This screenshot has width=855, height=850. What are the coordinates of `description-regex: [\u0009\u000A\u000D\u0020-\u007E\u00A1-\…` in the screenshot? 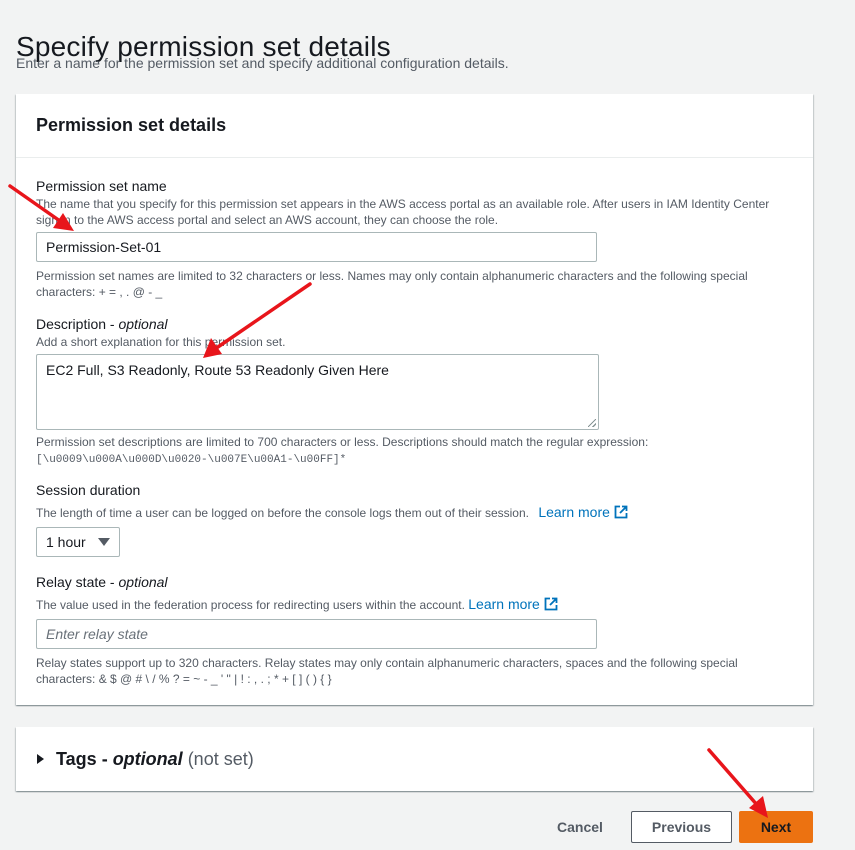 It's located at (191, 460).